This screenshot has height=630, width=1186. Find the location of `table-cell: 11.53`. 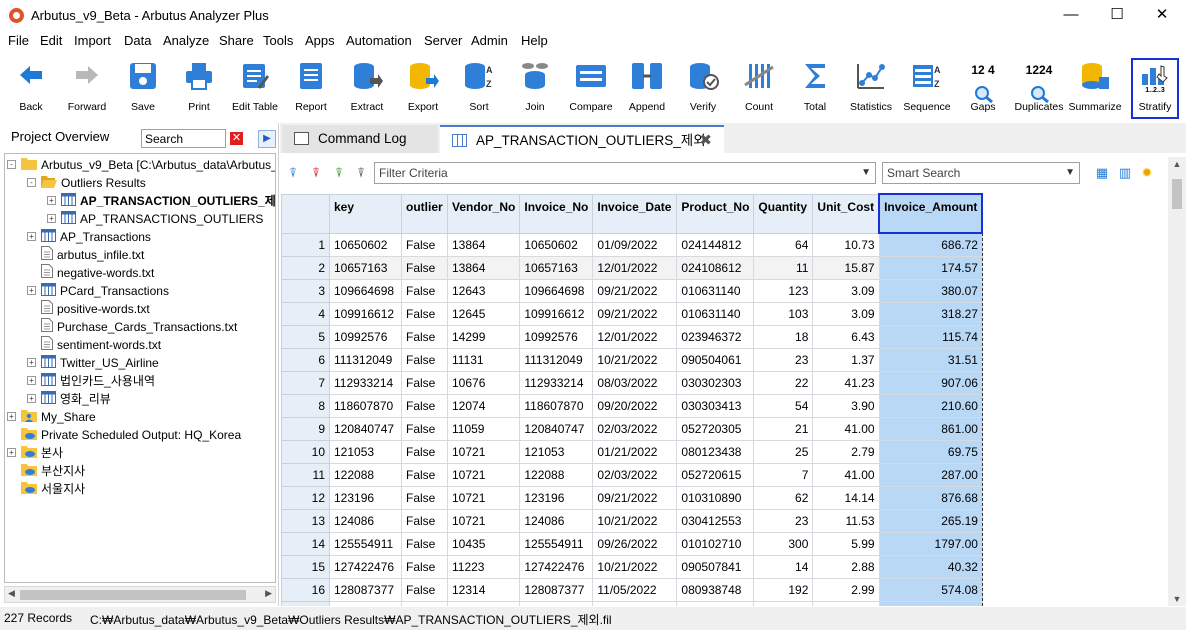

table-cell: 11.53 is located at coordinates (846, 520).